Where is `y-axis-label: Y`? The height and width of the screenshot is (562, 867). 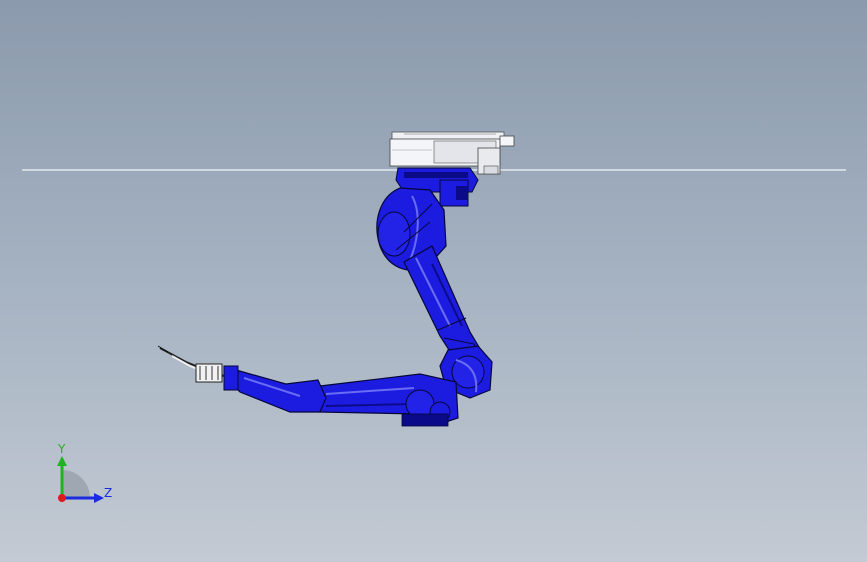 y-axis-label: Y is located at coordinates (62, 449).